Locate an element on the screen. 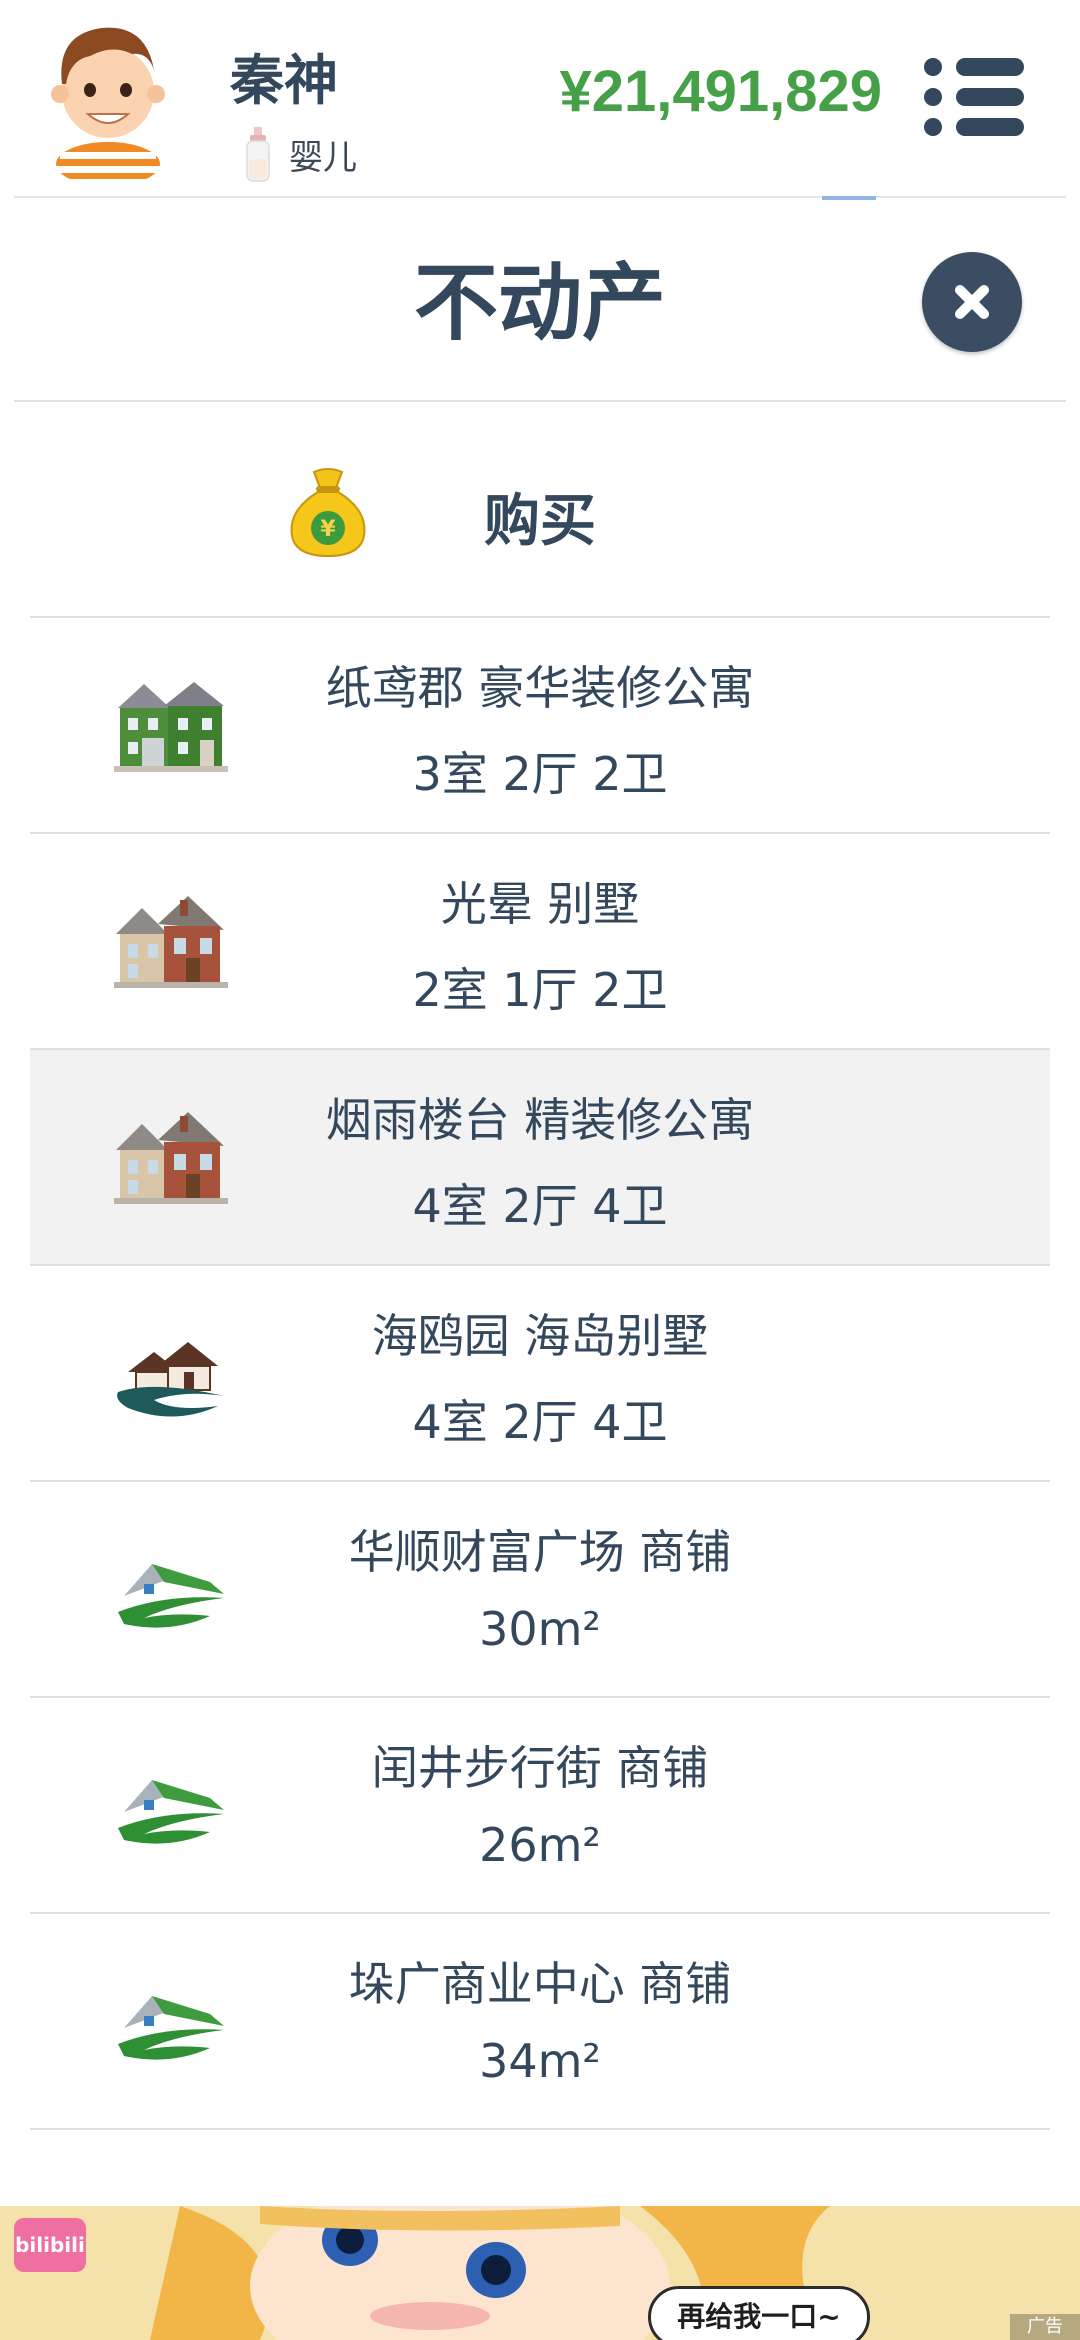 This screenshot has height=2340, width=1080. property-row: 光晕 别墅 2室 1厅 2卫 is located at coordinates (540, 940).